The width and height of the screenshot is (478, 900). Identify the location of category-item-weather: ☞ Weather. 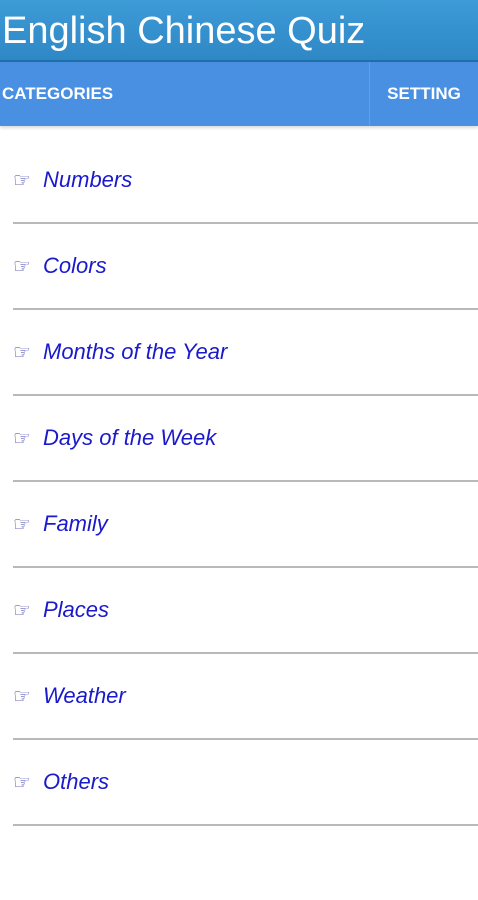
(245, 697).